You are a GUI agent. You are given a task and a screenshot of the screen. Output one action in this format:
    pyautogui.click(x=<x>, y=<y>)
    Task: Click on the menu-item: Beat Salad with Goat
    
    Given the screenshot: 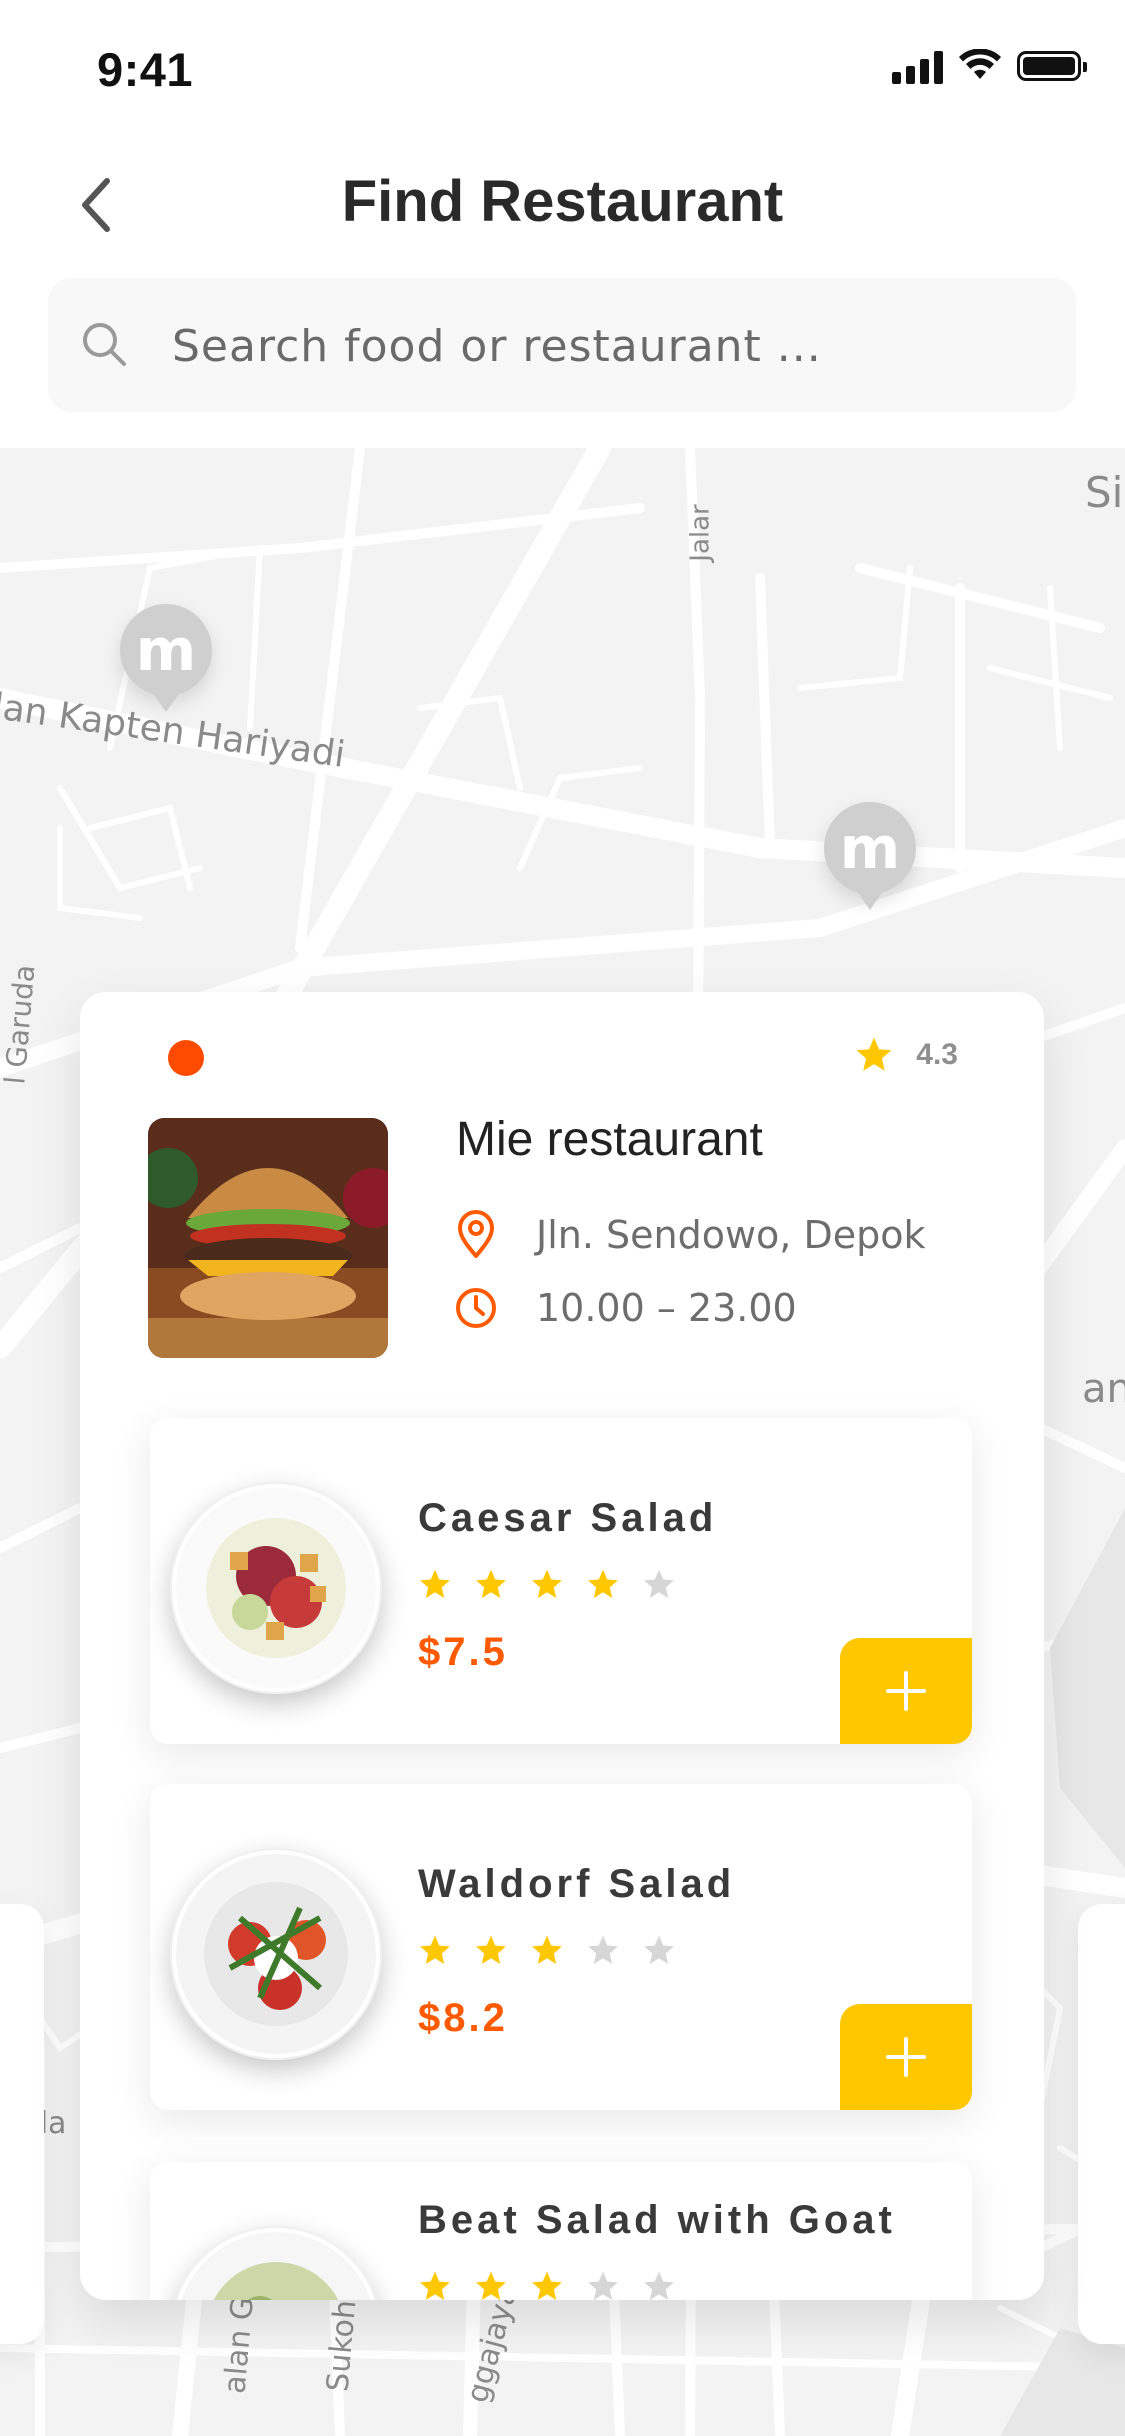 What is the action you would take?
    pyautogui.click(x=561, y=2231)
    